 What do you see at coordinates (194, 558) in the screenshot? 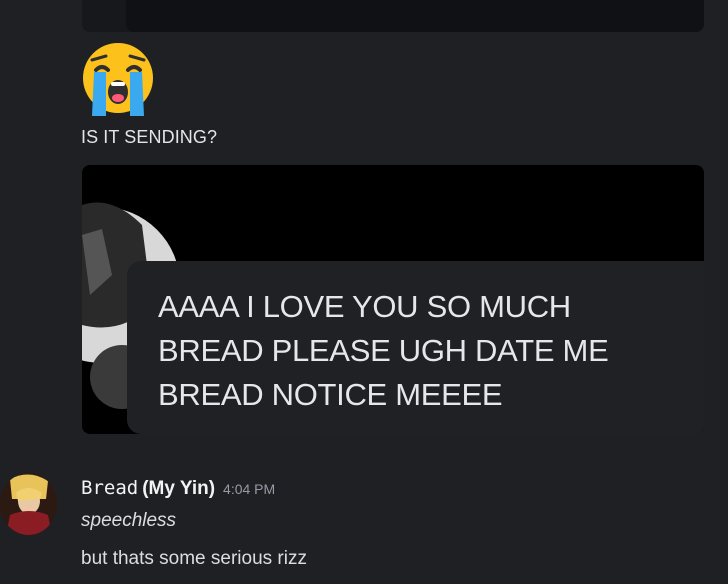
I see `message-text: but thats some serious rizz` at bounding box center [194, 558].